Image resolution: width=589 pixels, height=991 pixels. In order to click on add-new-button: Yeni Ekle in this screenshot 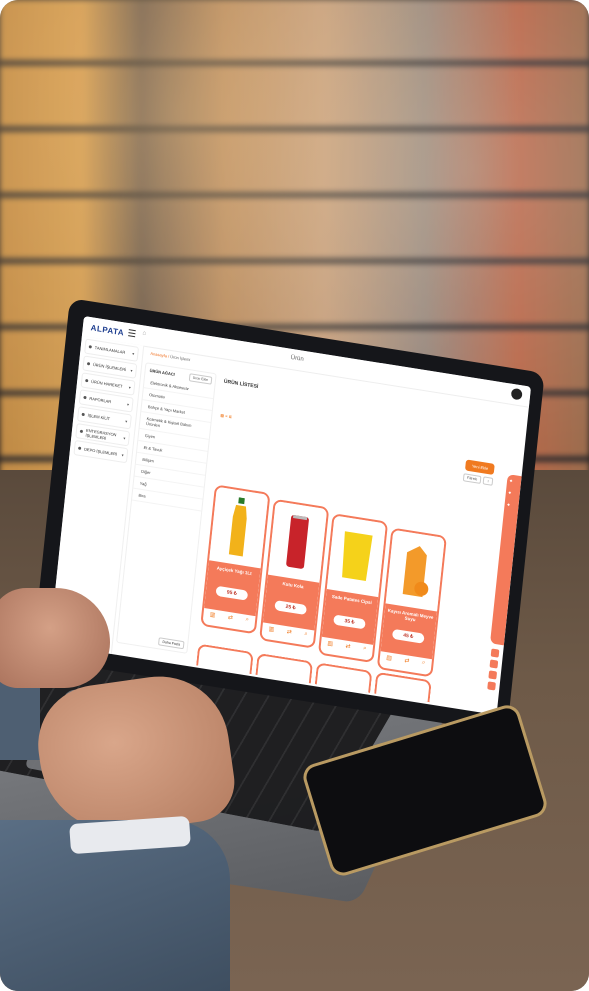, I will do `click(480, 467)`.